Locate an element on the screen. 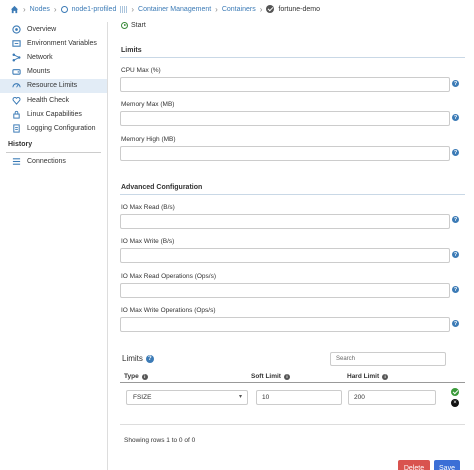 The image size is (474, 470). sidebar-item-label: Overview is located at coordinates (42, 29).